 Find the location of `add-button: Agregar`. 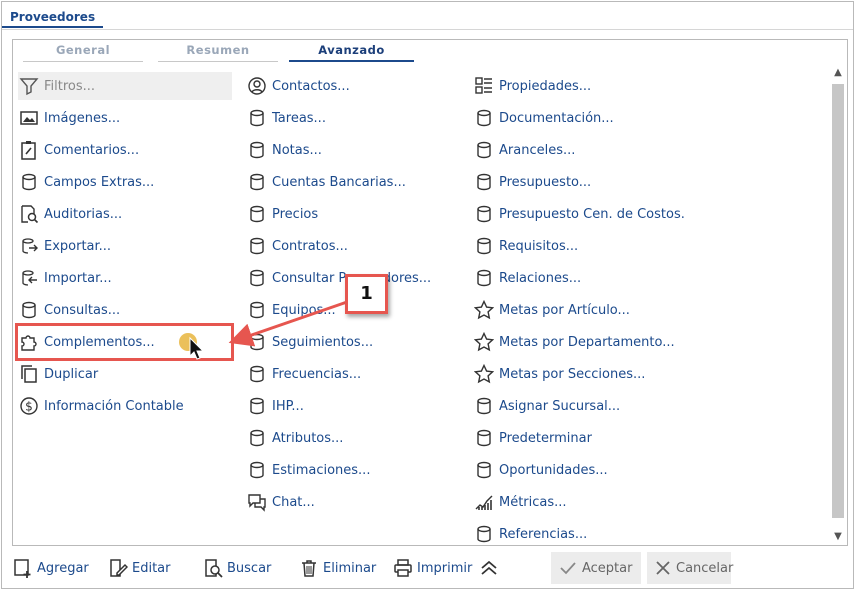

add-button: Agregar is located at coordinates (50, 568).